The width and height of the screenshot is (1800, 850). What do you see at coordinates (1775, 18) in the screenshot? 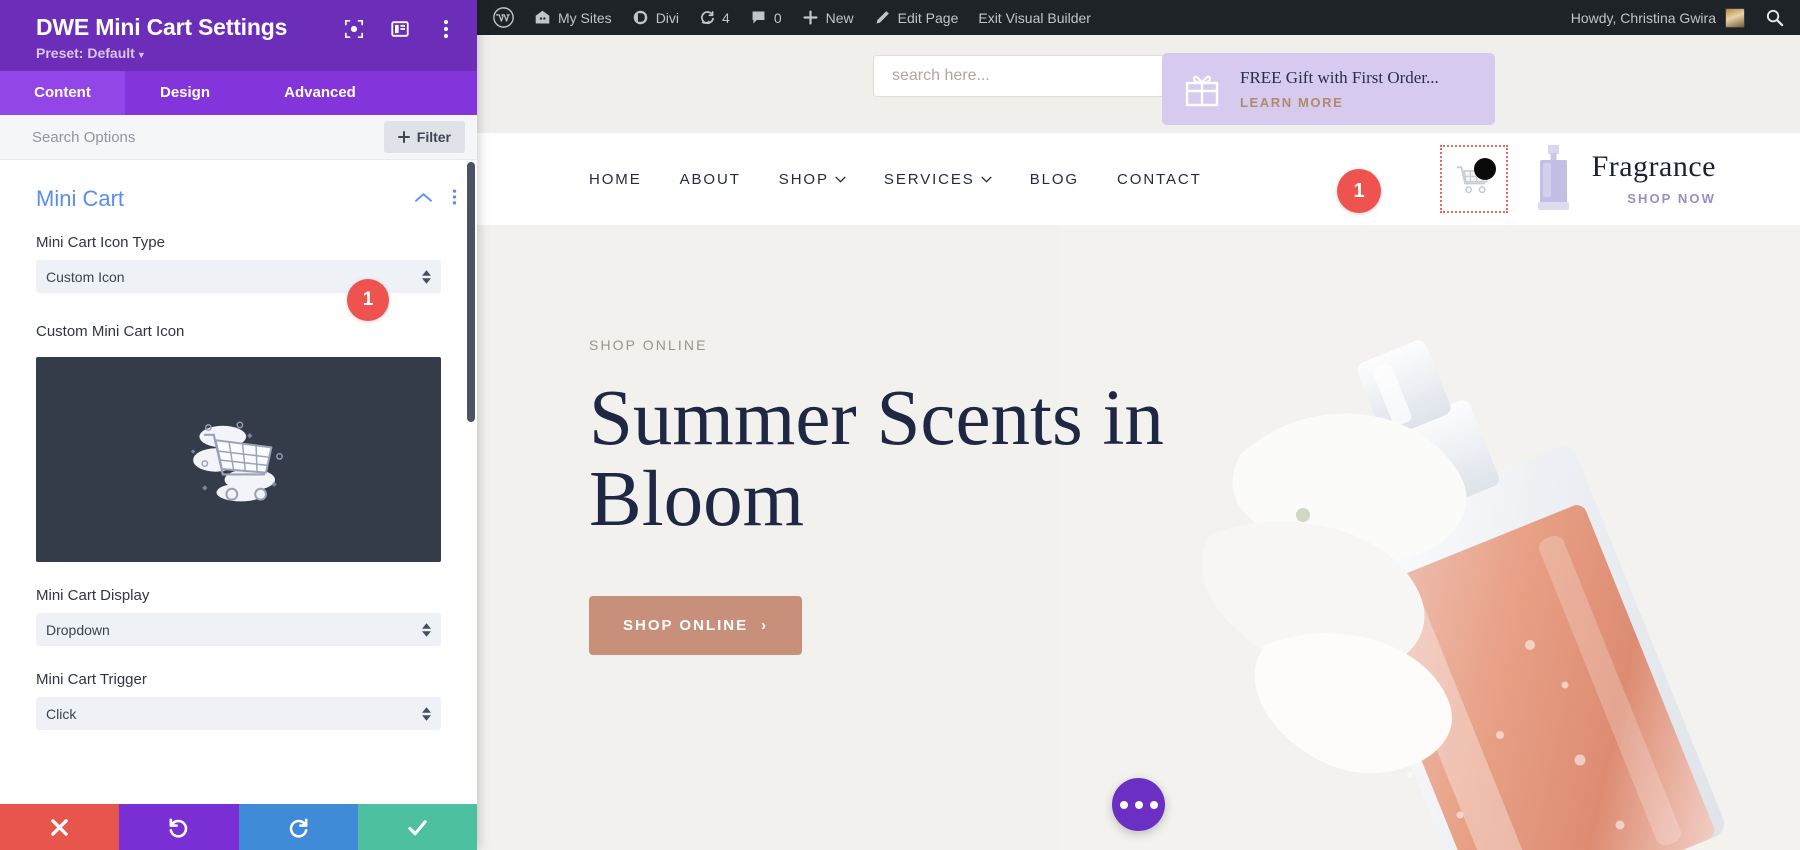
I see `search-icon` at bounding box center [1775, 18].